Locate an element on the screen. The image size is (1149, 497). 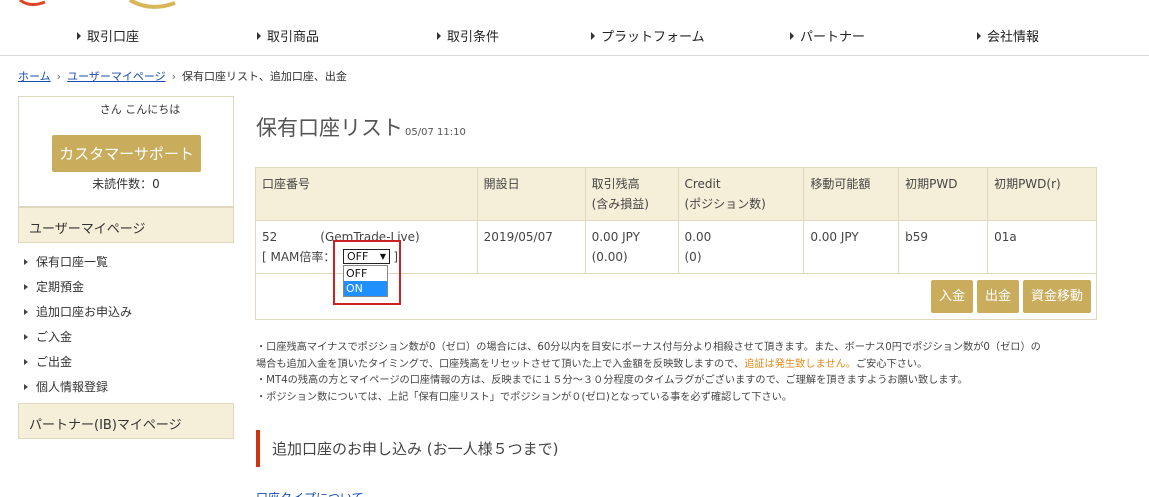
column-header-initial-pwd-r: 初期PWD(r) is located at coordinates (1042, 194).